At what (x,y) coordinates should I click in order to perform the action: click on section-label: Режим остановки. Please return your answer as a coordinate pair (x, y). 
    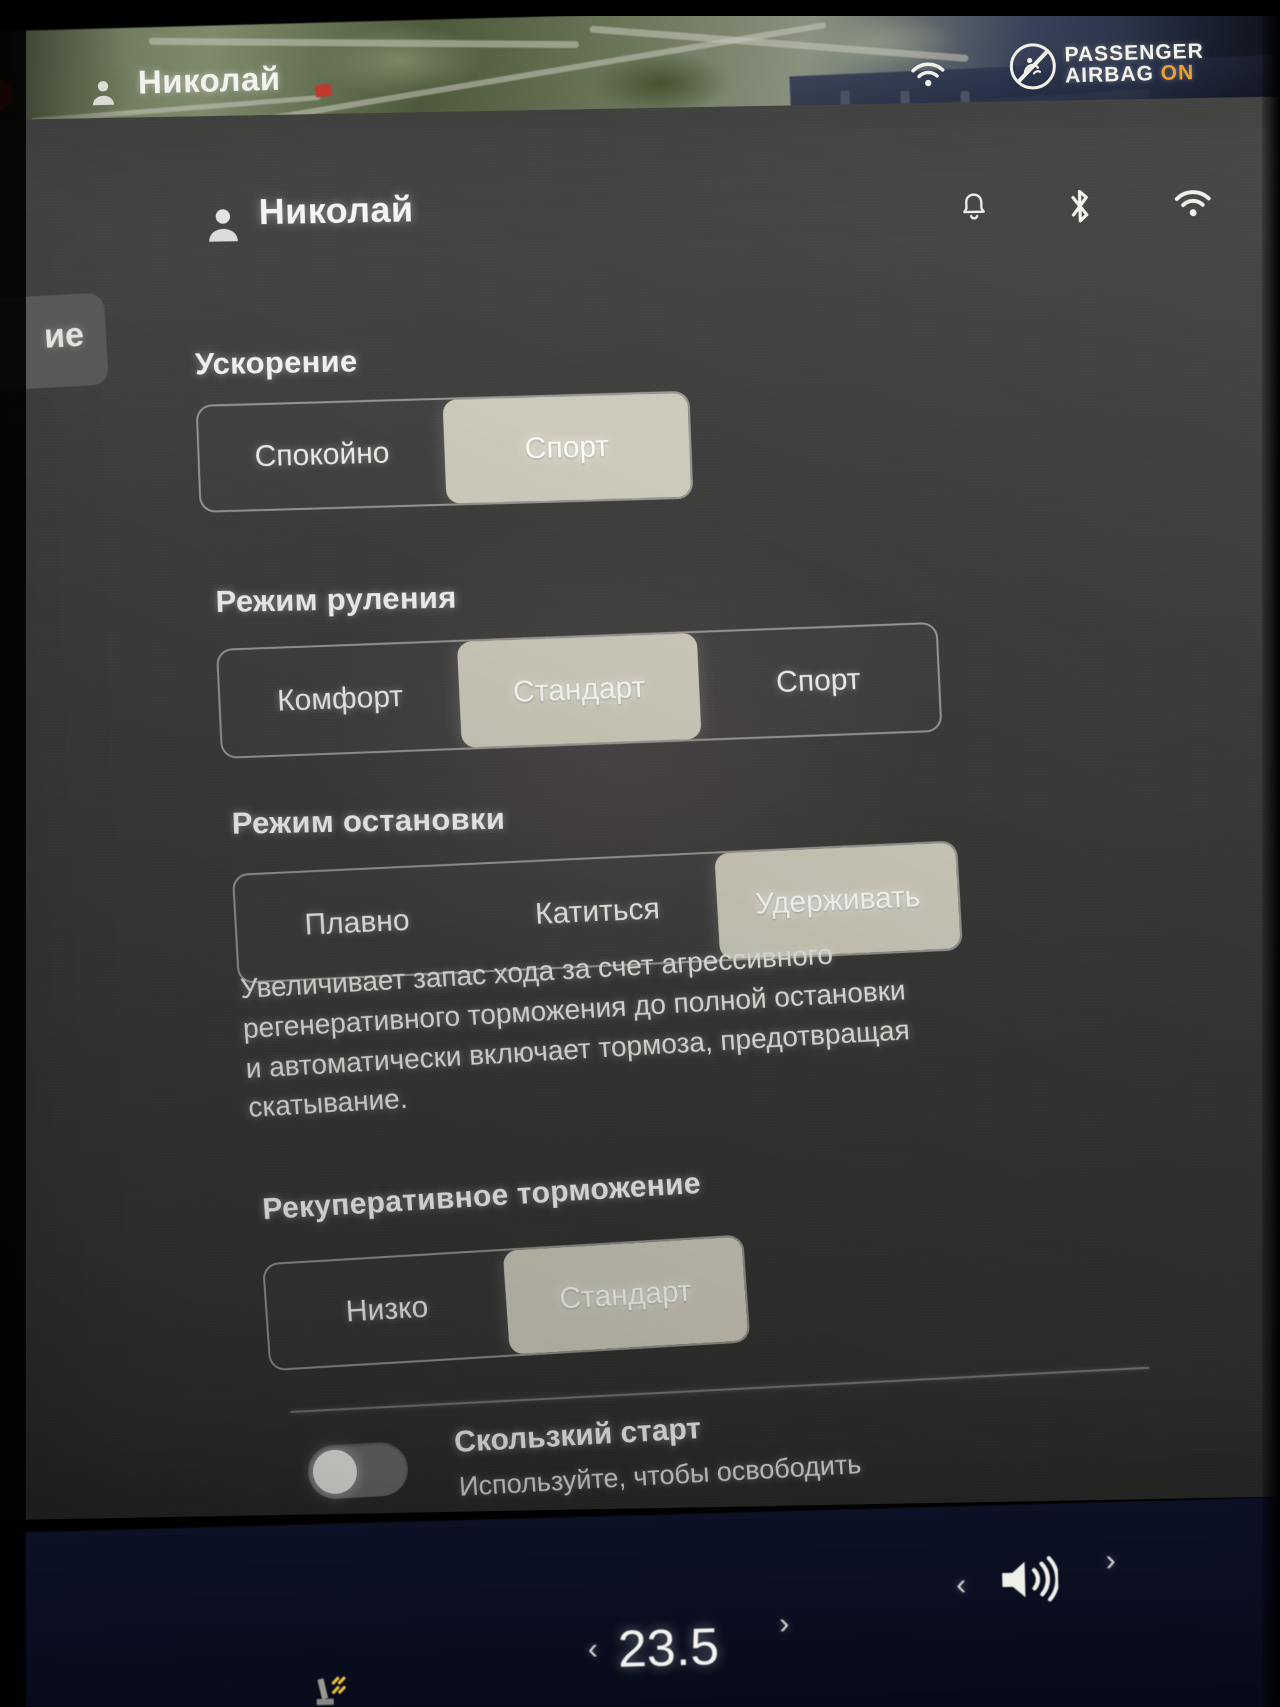
    Looking at the image, I should click on (368, 820).